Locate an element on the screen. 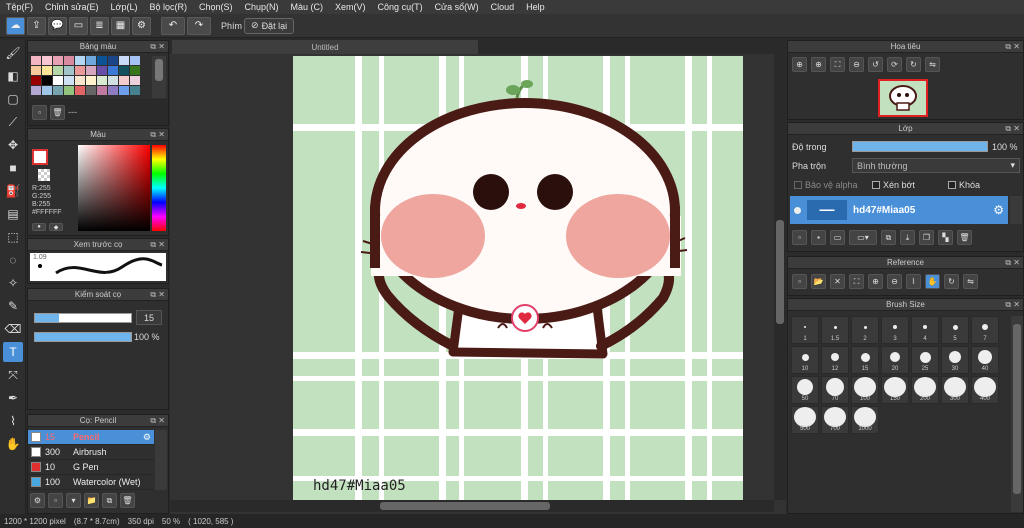  brush-list-item: 15 Pencil ⚙ is located at coordinates (91, 437).